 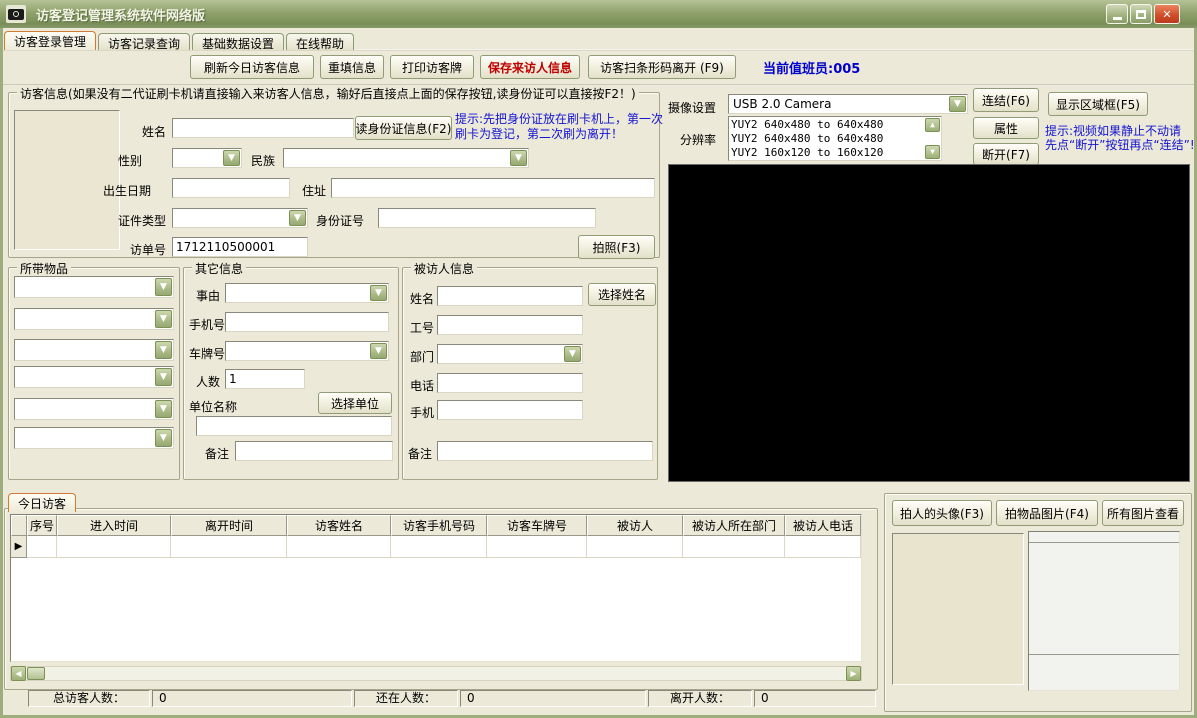 What do you see at coordinates (422, 386) in the screenshot?
I see `visited-phone-label: 电话` at bounding box center [422, 386].